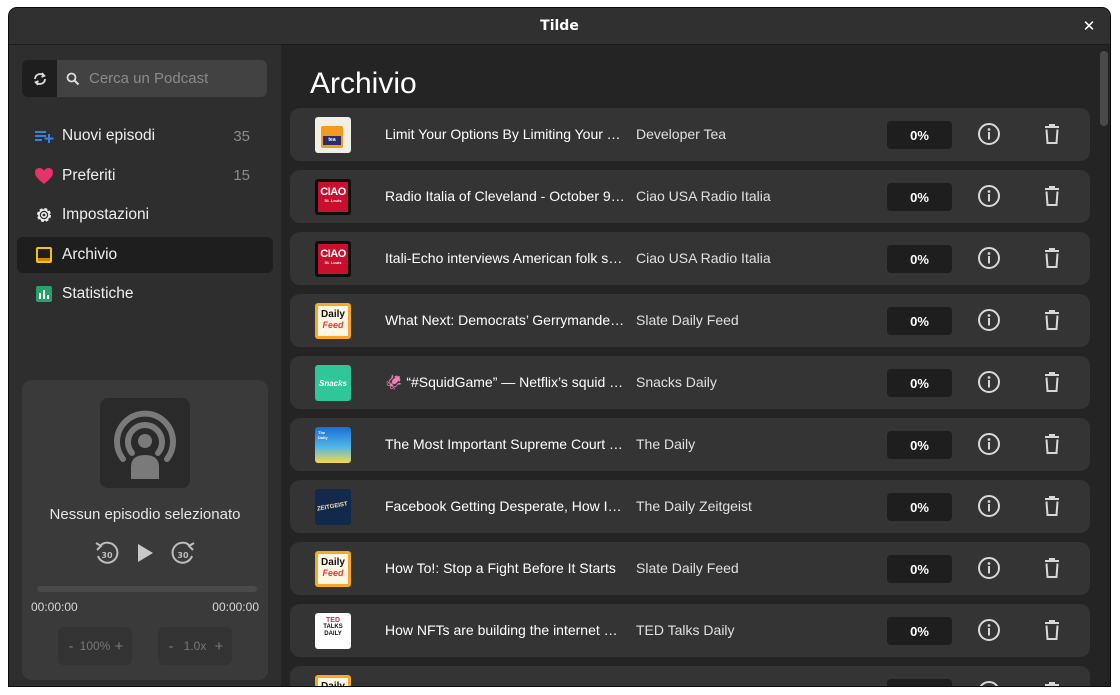 This screenshot has width=1120, height=695. Describe the element at coordinates (44, 255) in the screenshot. I see `archive-icon` at that location.